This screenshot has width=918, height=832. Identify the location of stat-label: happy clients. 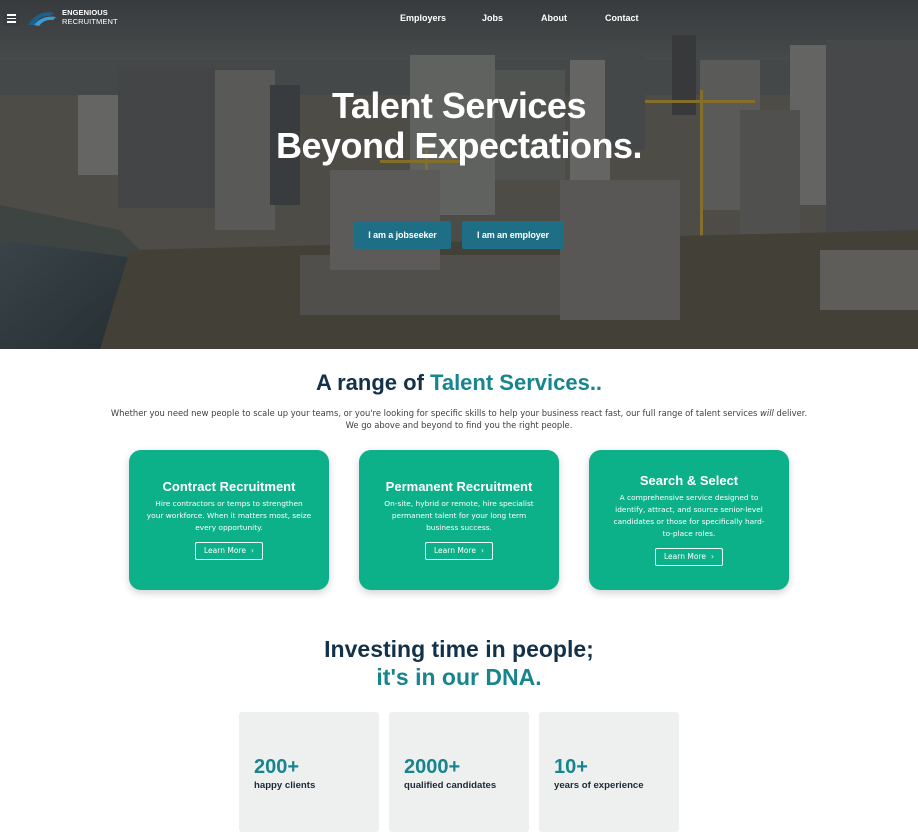
(285, 785).